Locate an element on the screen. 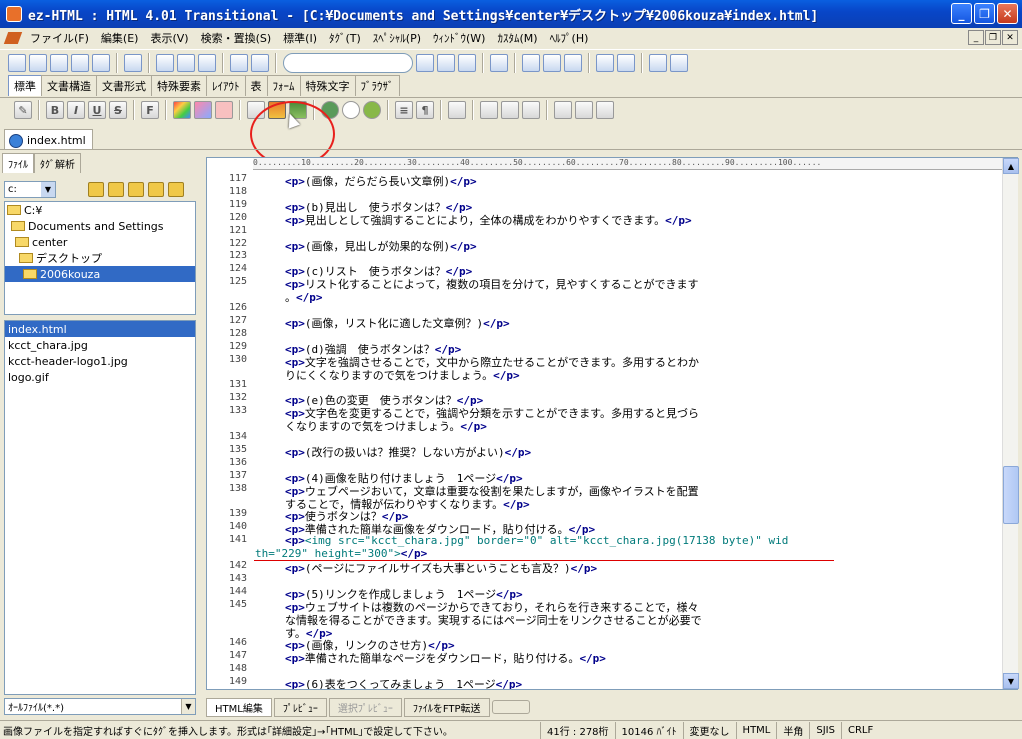  list-item: kcct_chara.jpg is located at coordinates (100, 345).